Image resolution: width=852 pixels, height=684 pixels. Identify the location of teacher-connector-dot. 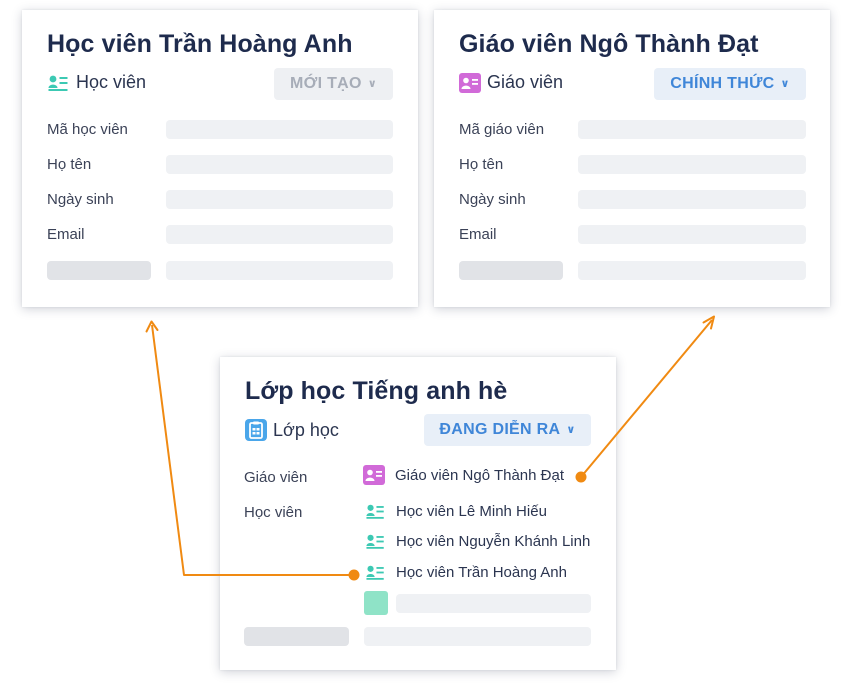
(581, 477).